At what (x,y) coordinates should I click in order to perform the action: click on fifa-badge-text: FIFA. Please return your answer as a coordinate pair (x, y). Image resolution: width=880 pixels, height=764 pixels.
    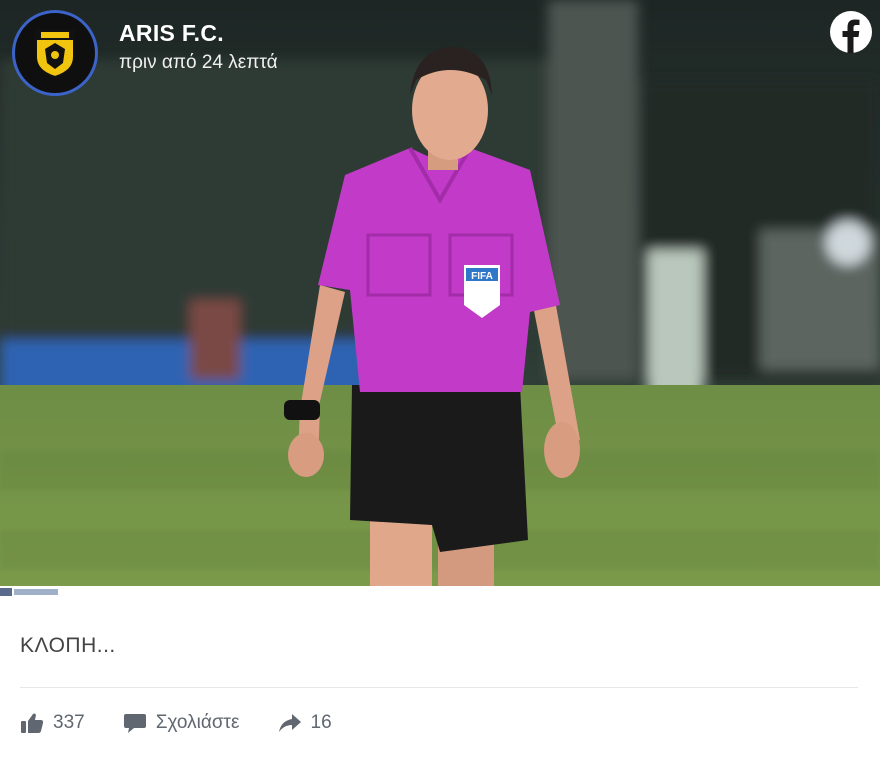
    Looking at the image, I should click on (482, 276).